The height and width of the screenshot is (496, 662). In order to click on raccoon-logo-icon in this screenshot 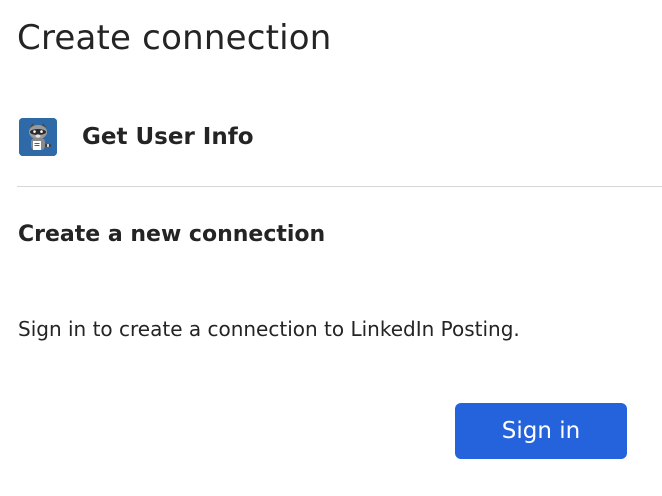, I will do `click(38, 137)`.